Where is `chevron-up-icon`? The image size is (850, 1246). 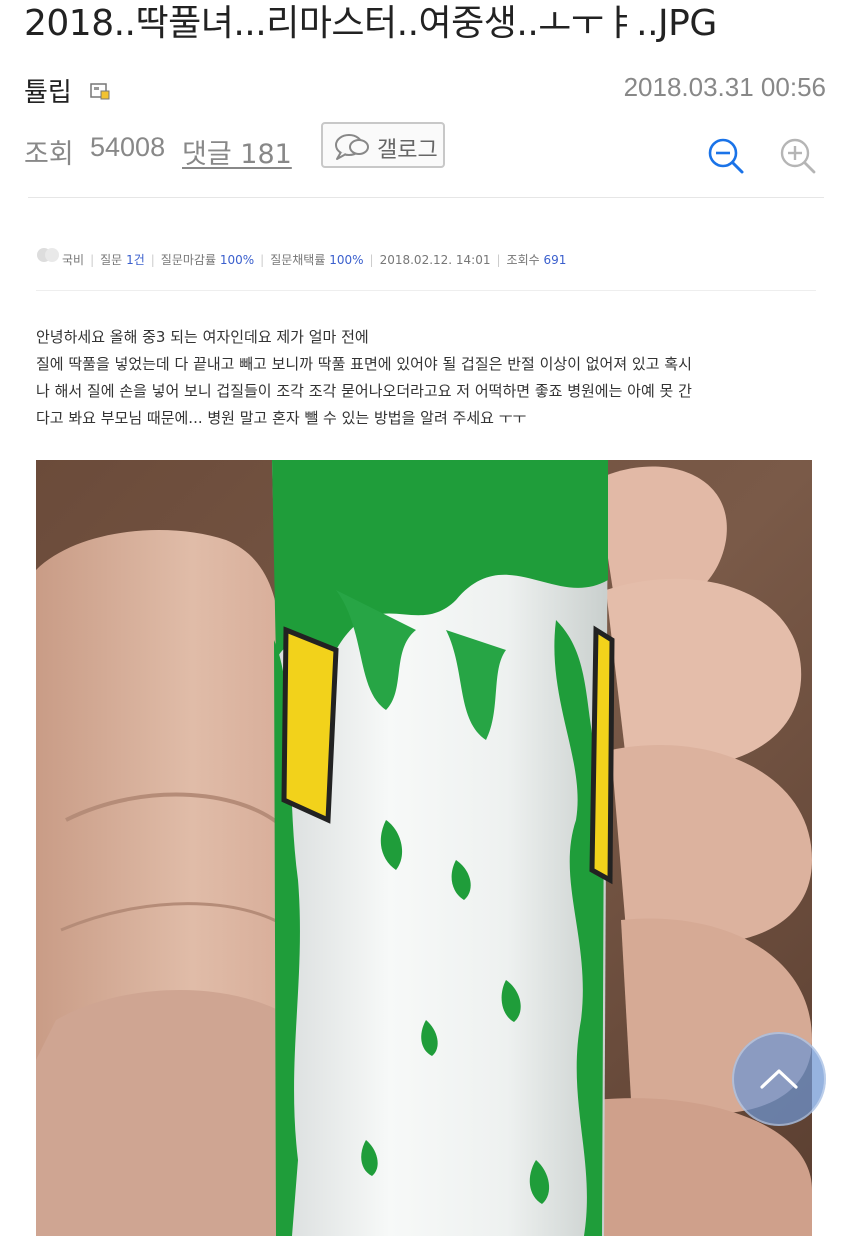 chevron-up-icon is located at coordinates (779, 1079).